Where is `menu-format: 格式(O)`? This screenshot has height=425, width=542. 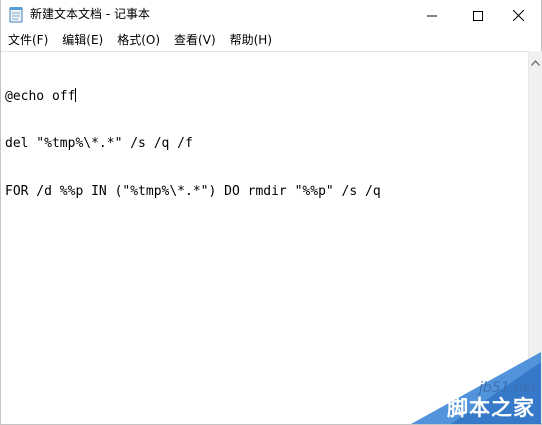
menu-format: 格式(O) is located at coordinates (138, 40).